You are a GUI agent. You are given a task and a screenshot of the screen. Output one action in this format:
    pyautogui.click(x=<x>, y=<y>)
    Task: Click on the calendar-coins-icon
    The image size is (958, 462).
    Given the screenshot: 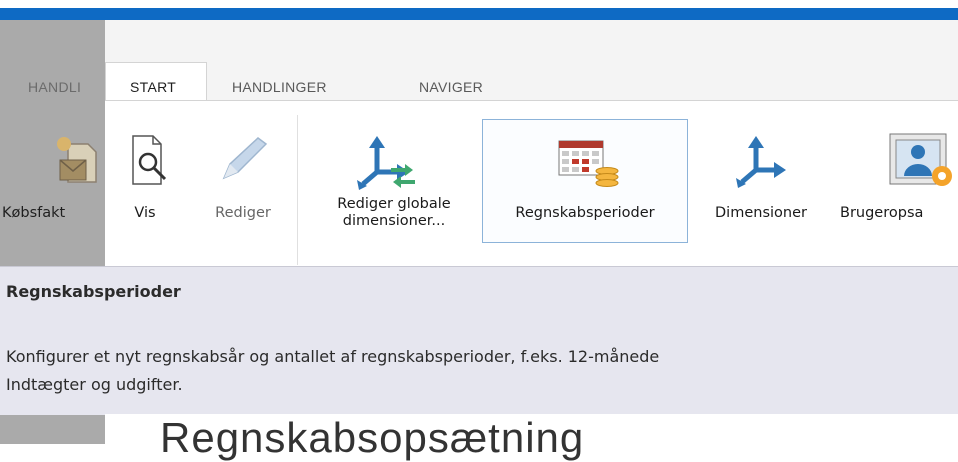 What is the action you would take?
    pyautogui.click(x=588, y=163)
    